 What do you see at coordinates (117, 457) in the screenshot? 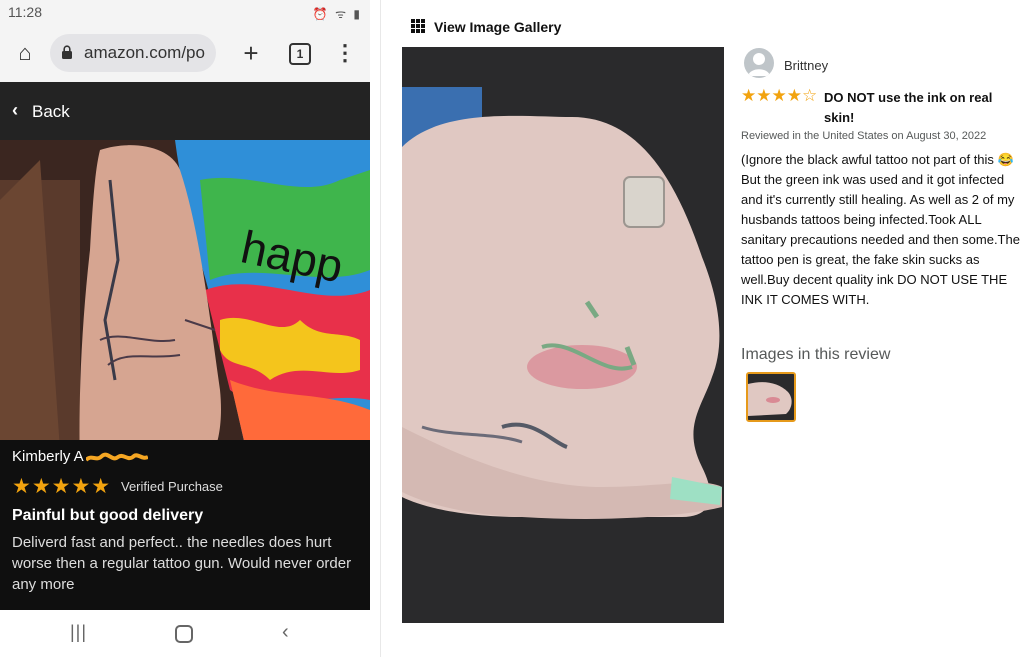
I see `redaction-scribble` at bounding box center [117, 457].